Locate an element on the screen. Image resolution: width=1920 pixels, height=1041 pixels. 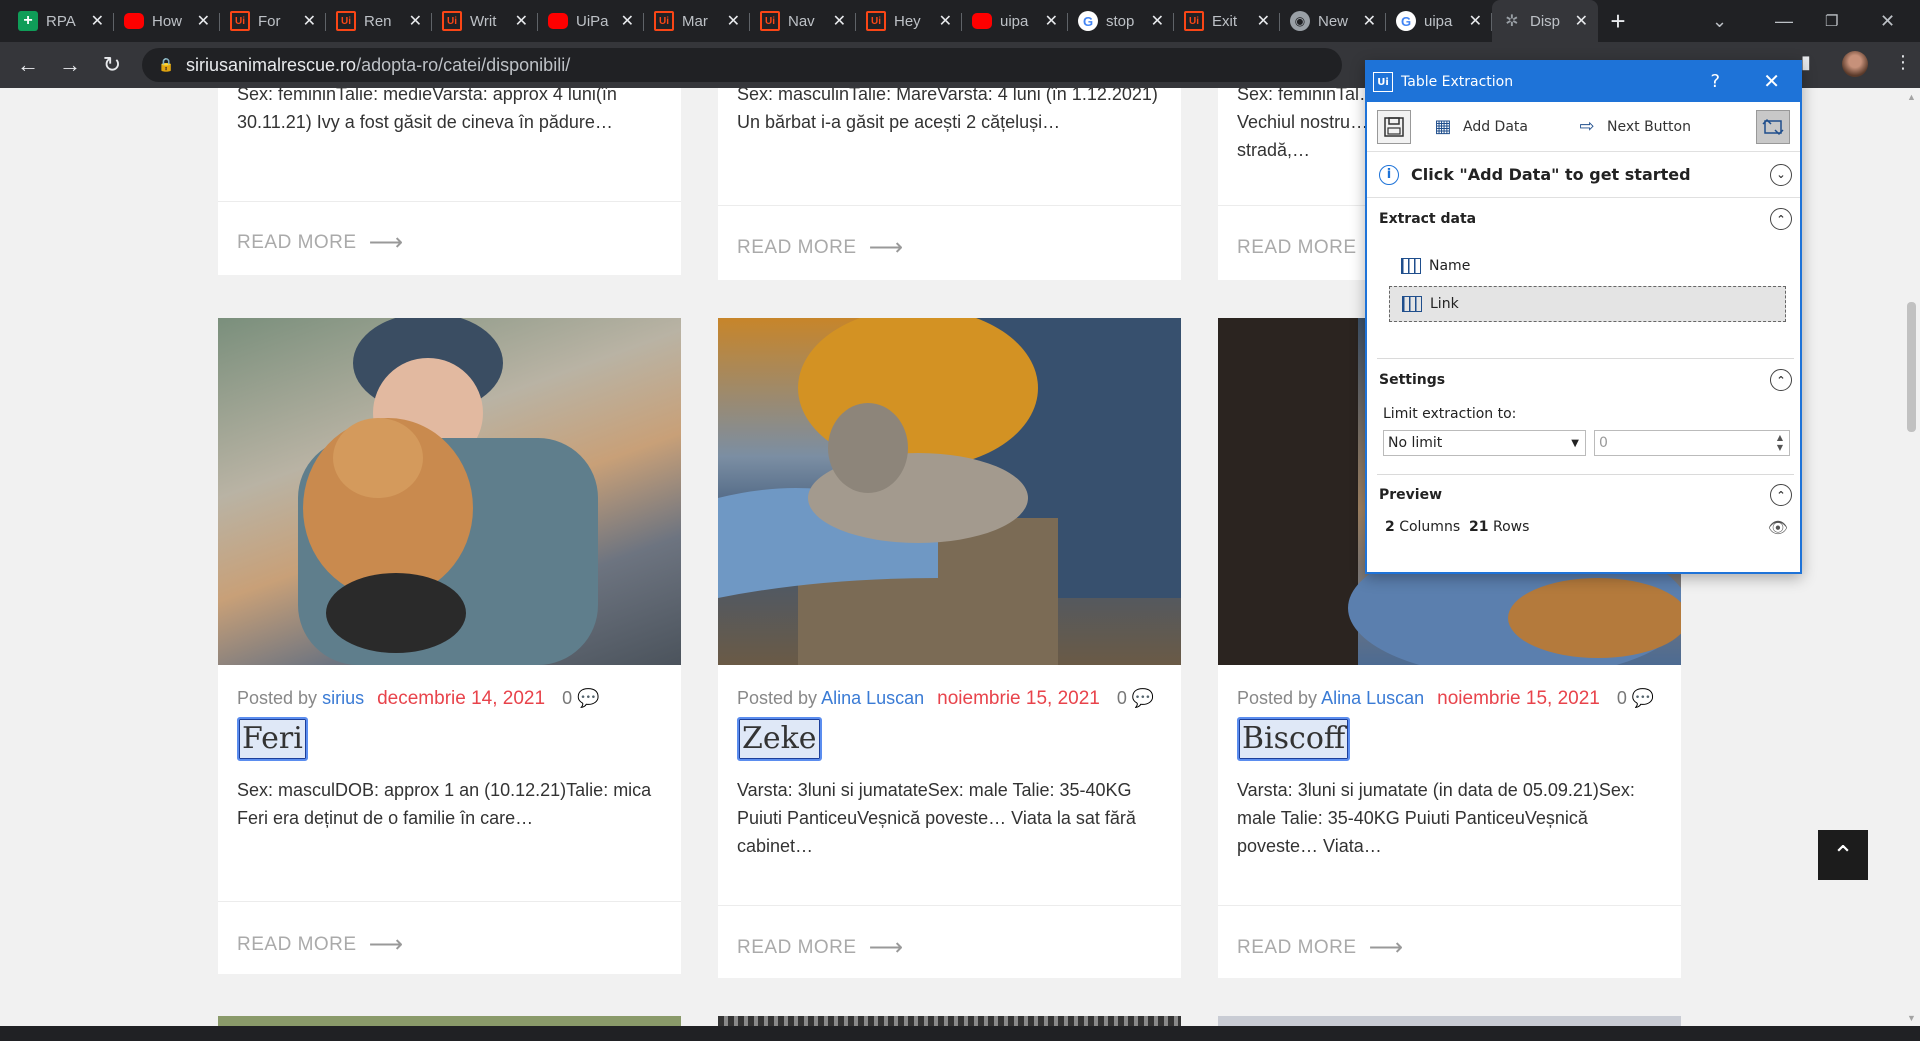
tab-title: Hey is located at coordinates (907, 21).